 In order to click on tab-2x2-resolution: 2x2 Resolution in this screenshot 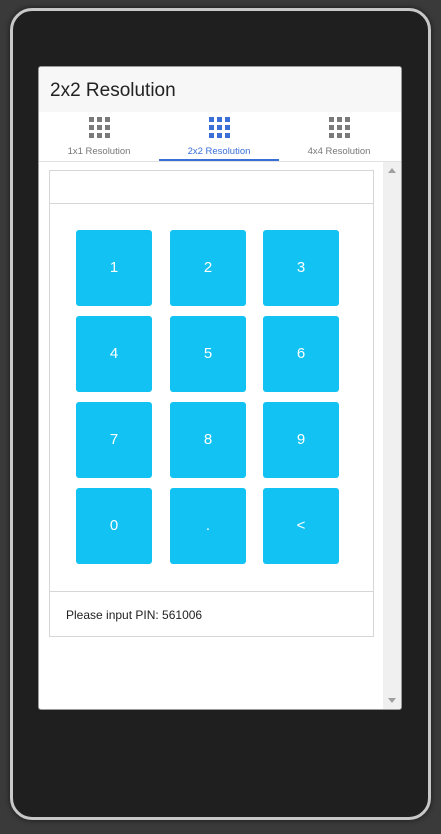, I will do `click(219, 136)`.